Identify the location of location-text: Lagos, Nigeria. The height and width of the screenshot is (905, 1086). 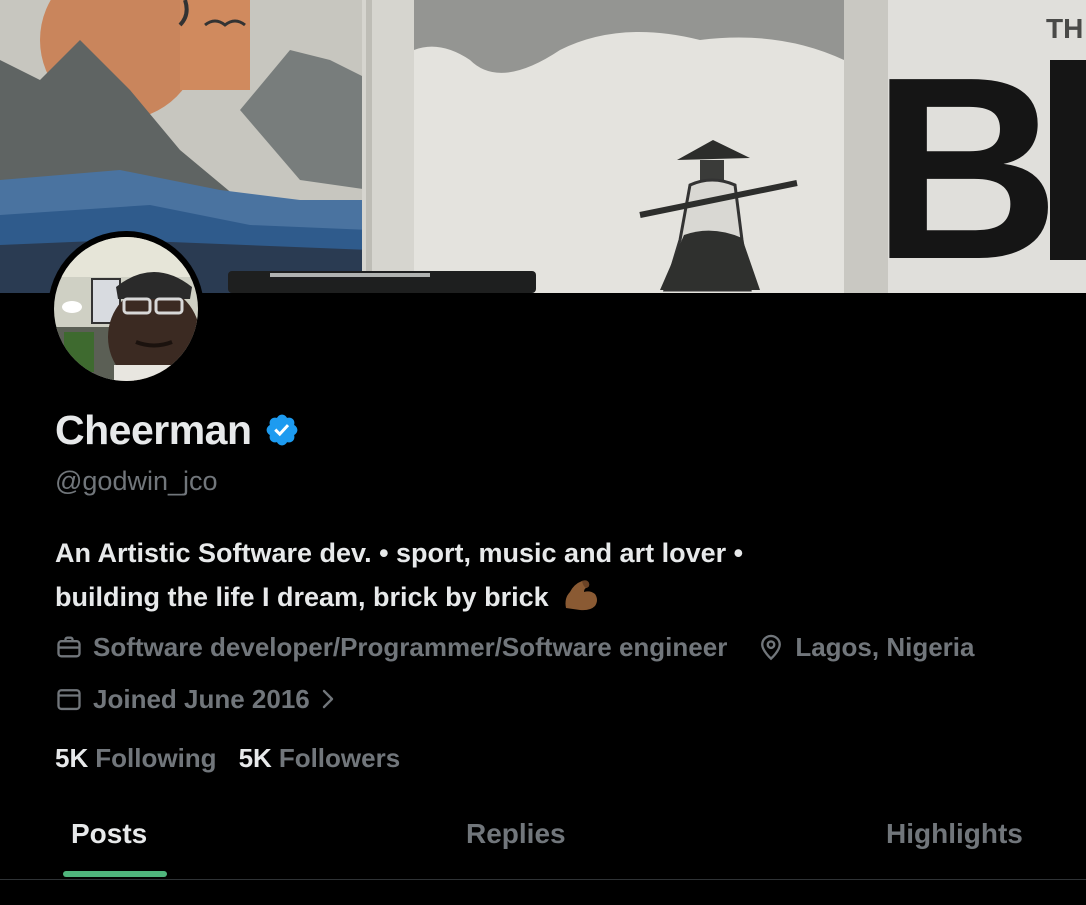
(885, 647).